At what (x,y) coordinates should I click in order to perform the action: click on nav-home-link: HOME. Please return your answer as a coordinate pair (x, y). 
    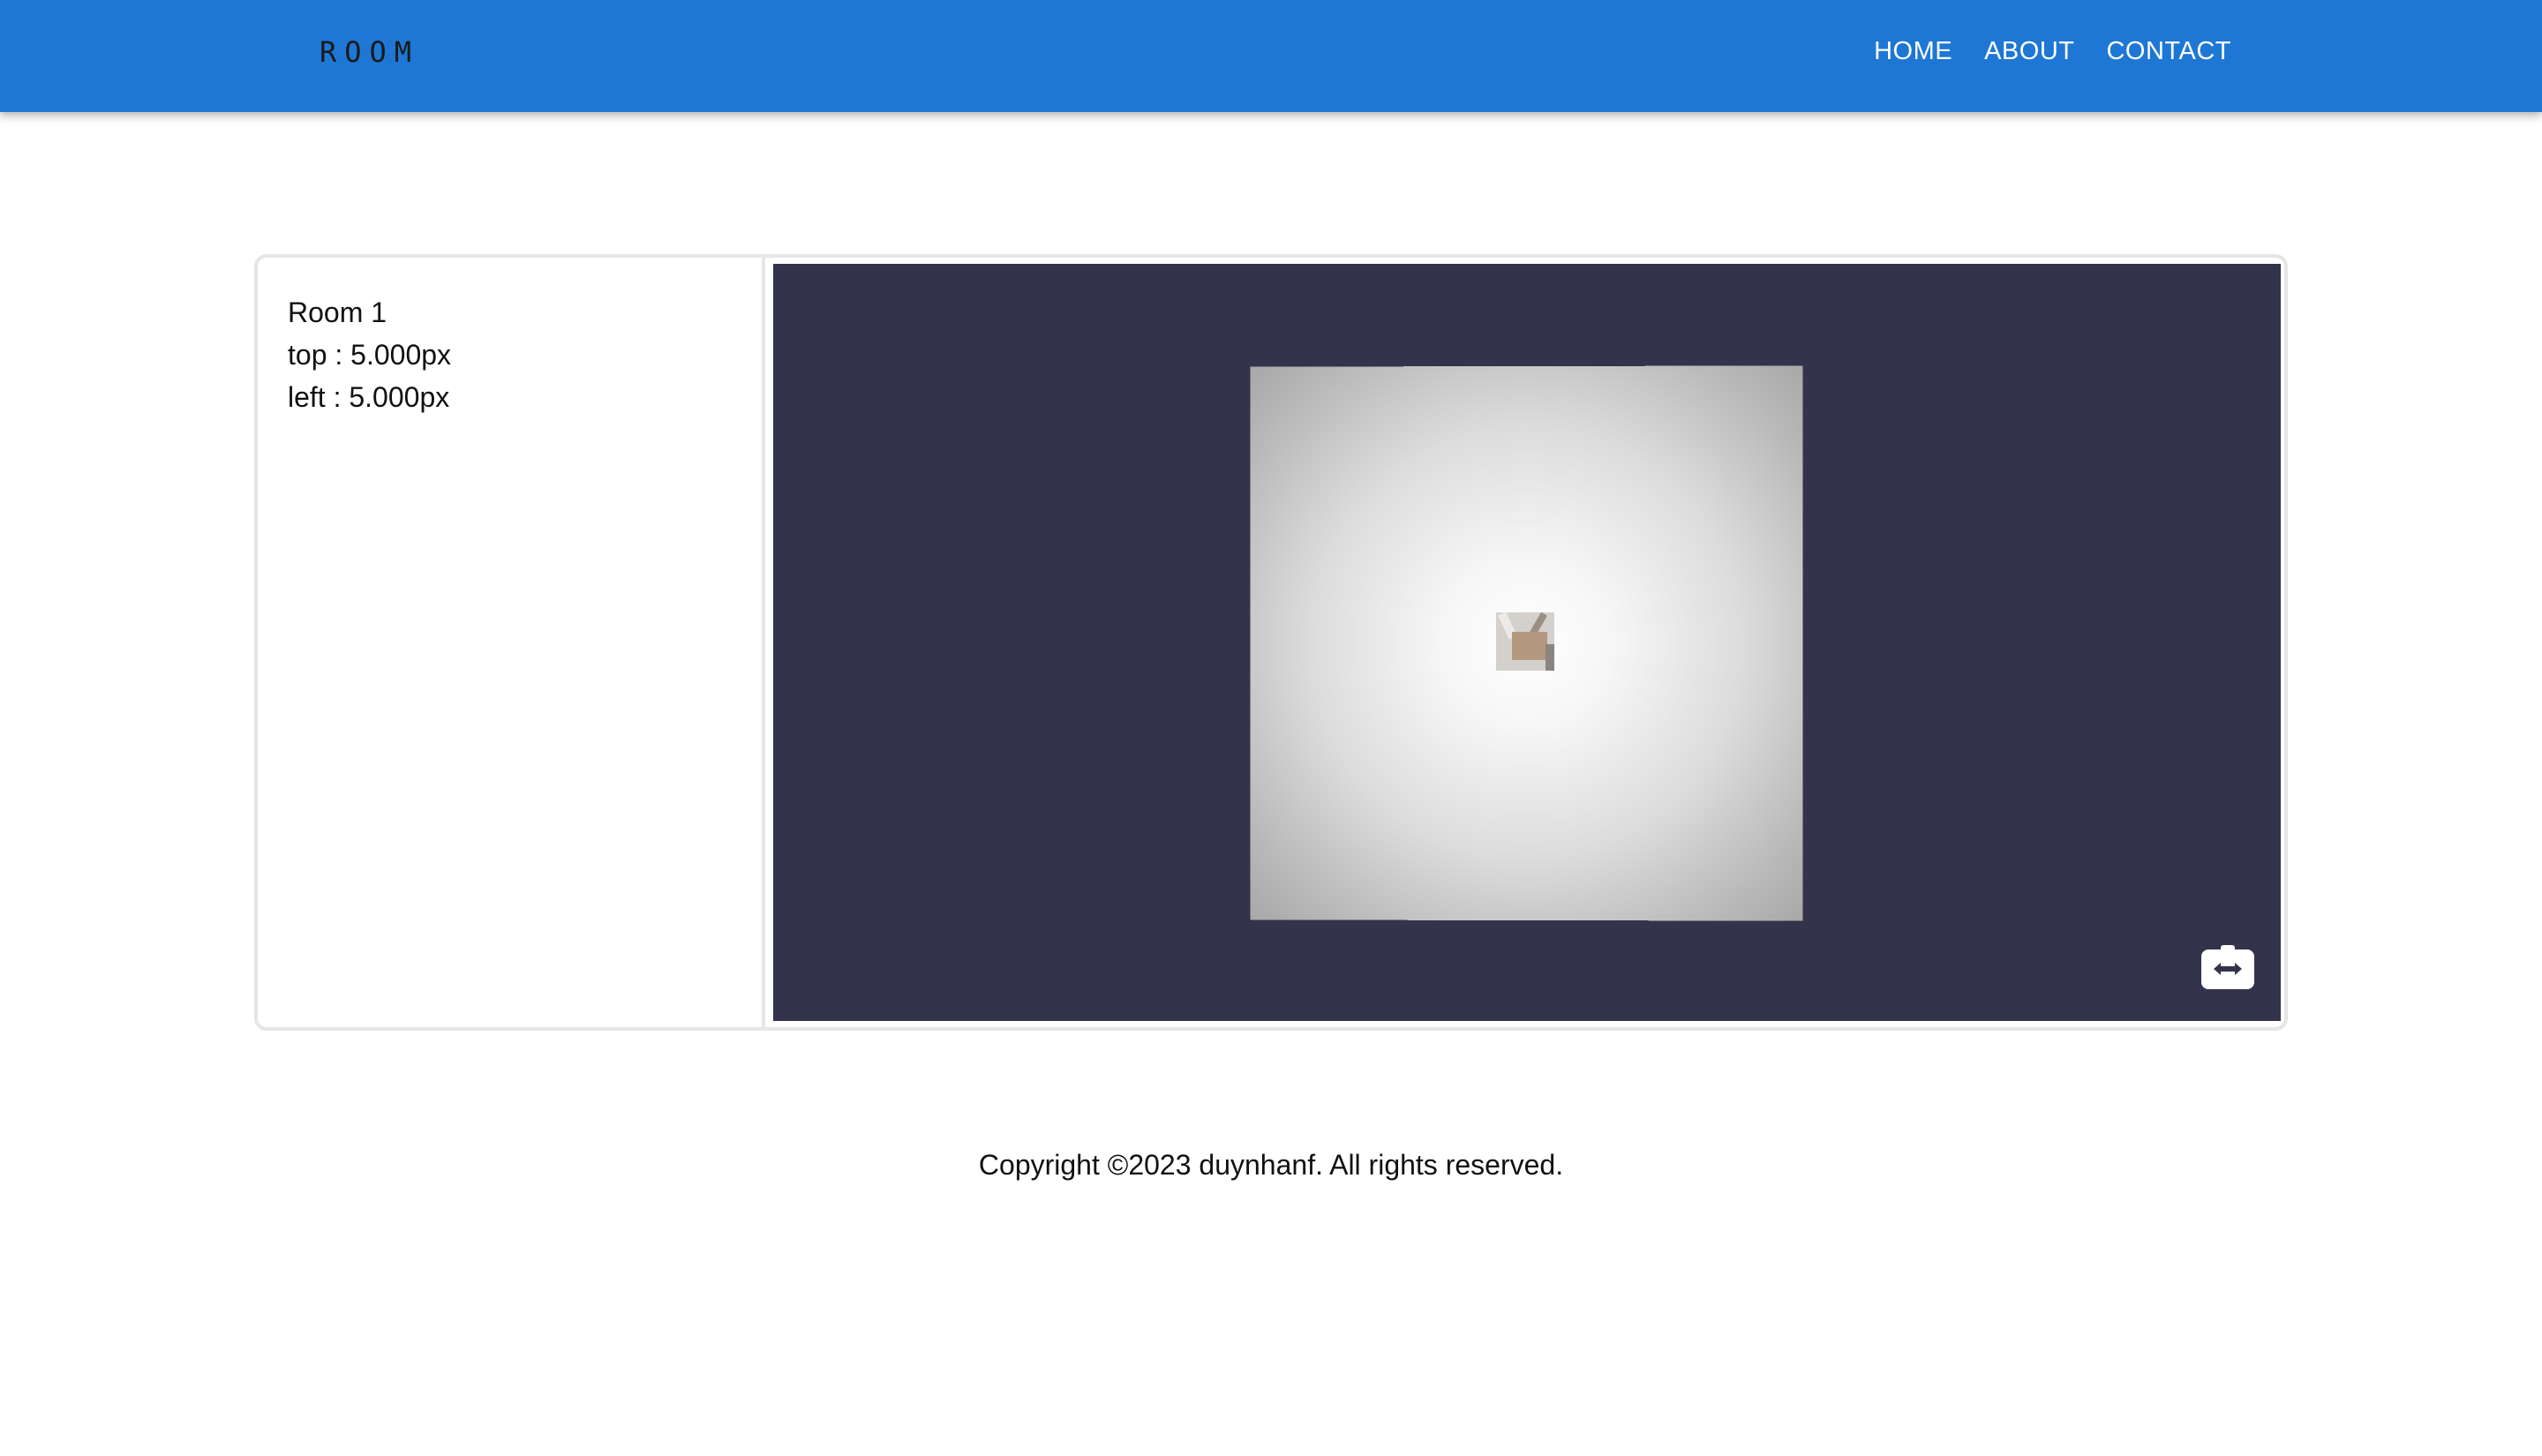
    Looking at the image, I should click on (1913, 51).